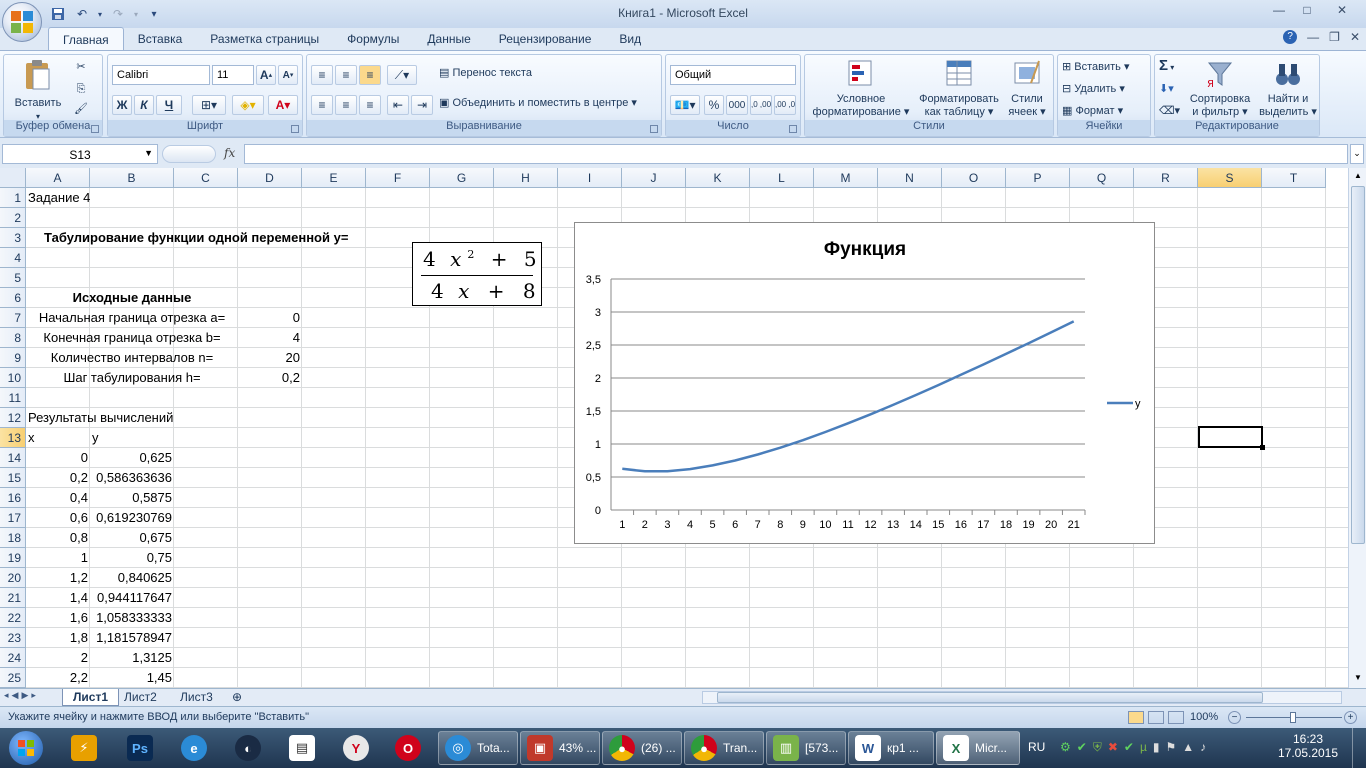 The width and height of the screenshot is (1366, 768). Describe the element at coordinates (264, 39) in the screenshot. I see `tab-page-layout: Разметка страницы` at that location.